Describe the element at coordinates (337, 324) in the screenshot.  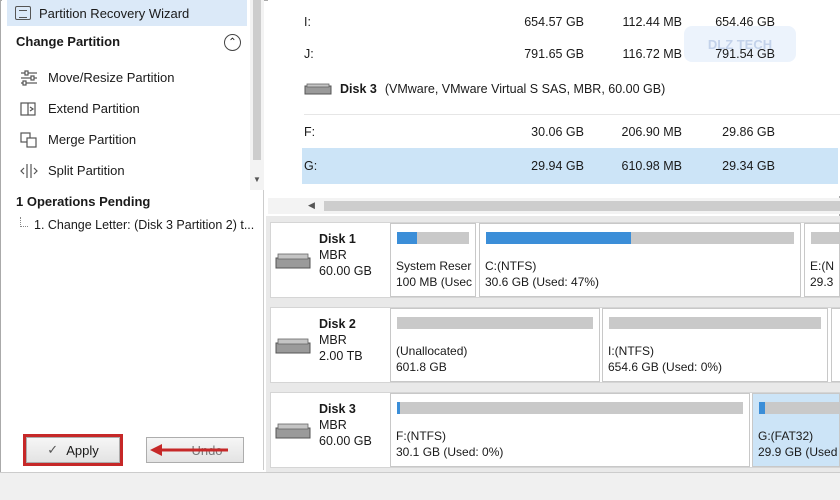
I see `disk-name: Disk 2` at that location.